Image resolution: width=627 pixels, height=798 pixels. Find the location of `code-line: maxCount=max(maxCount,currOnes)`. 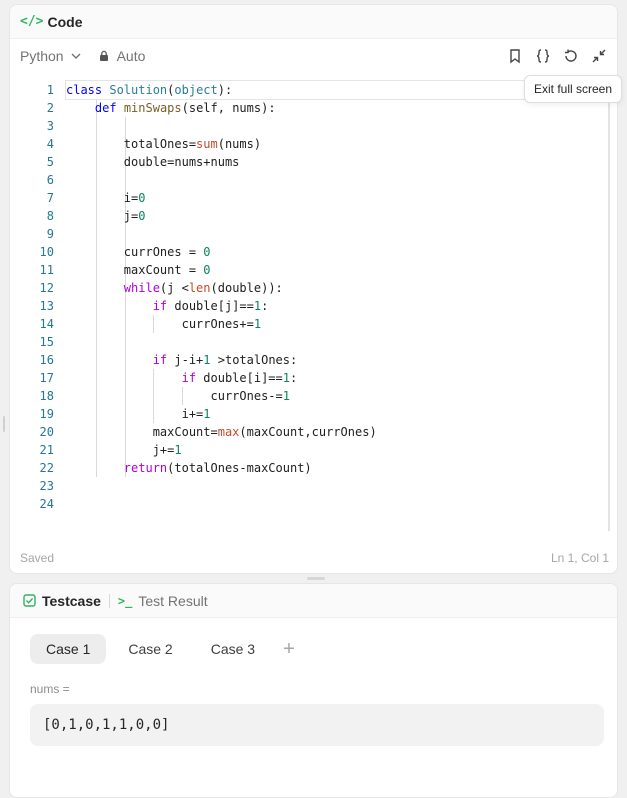

code-line: maxCount=max(maxCount,currOnes) is located at coordinates (221, 432).